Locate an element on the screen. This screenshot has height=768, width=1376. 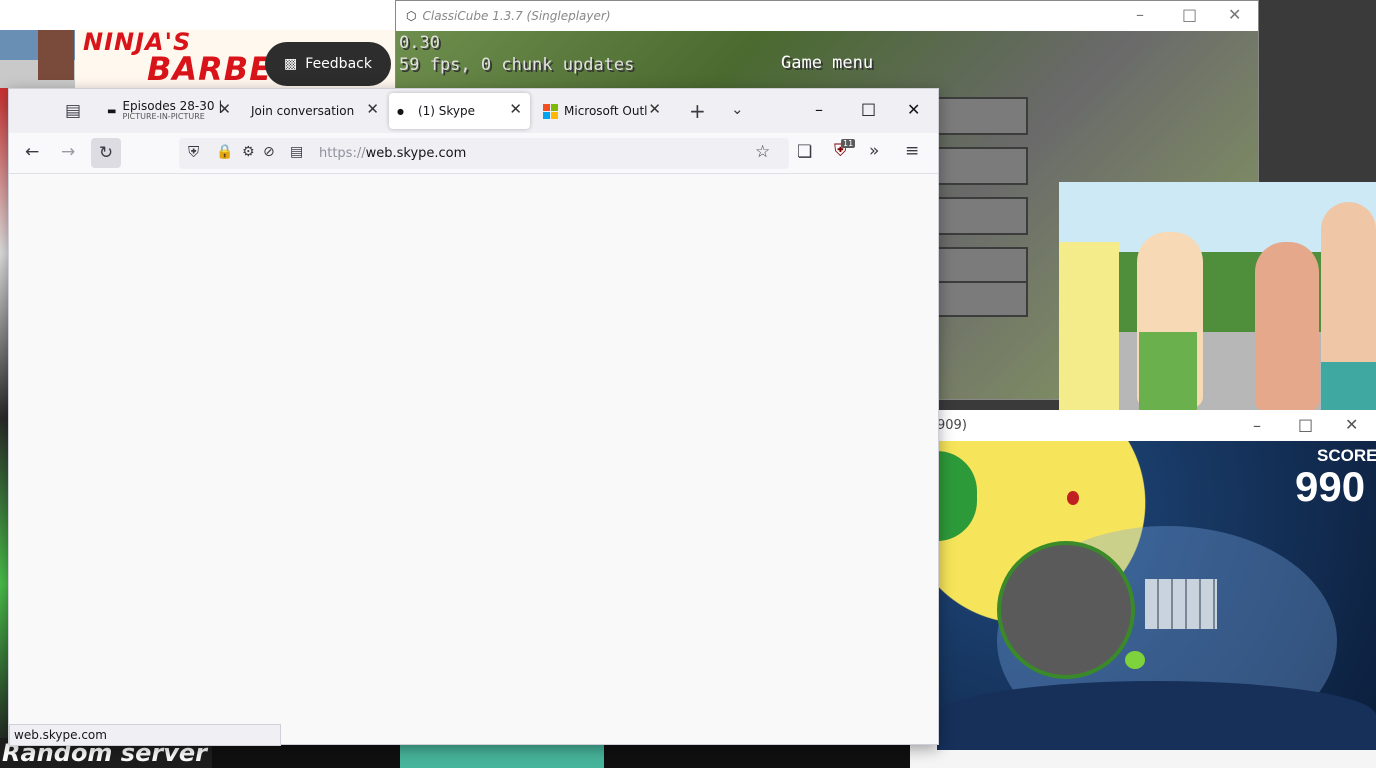
tab-join-conversation: Join conversation ✕ is located at coordinates (315, 111).